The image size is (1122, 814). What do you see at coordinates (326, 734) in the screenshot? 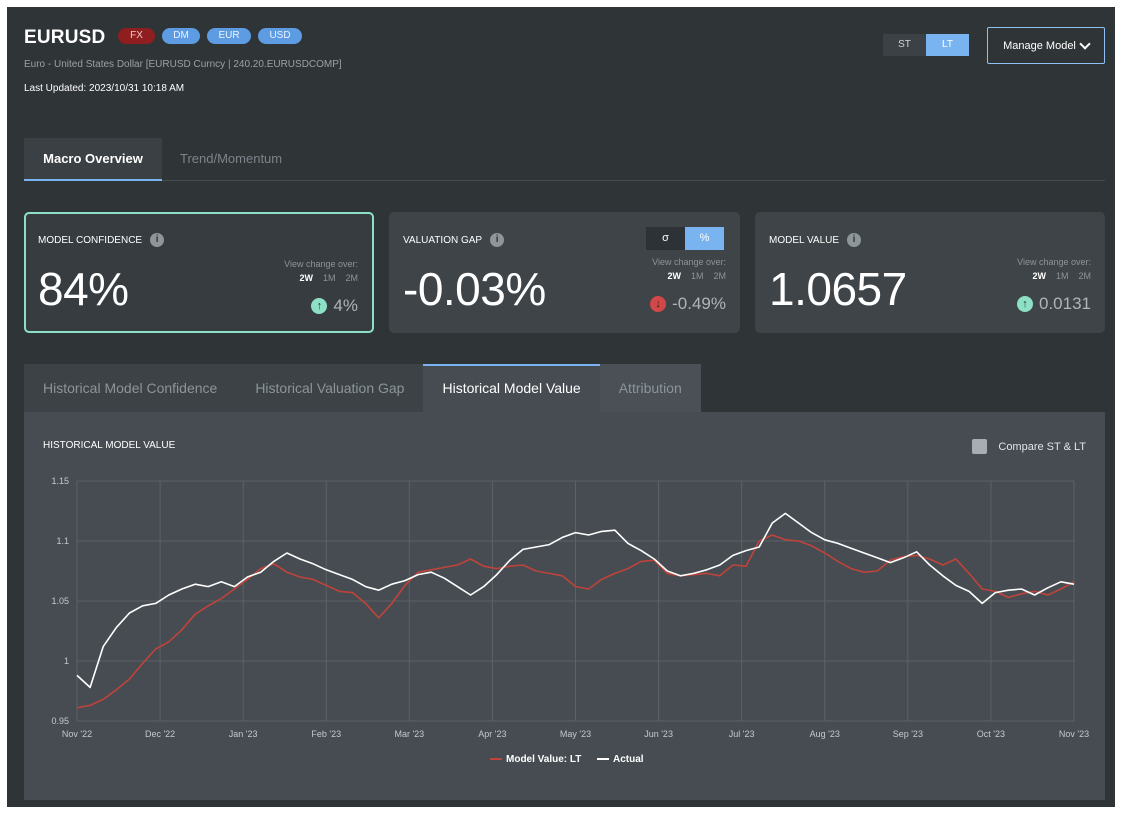
I see `x-tick-label: Feb '23` at bounding box center [326, 734].